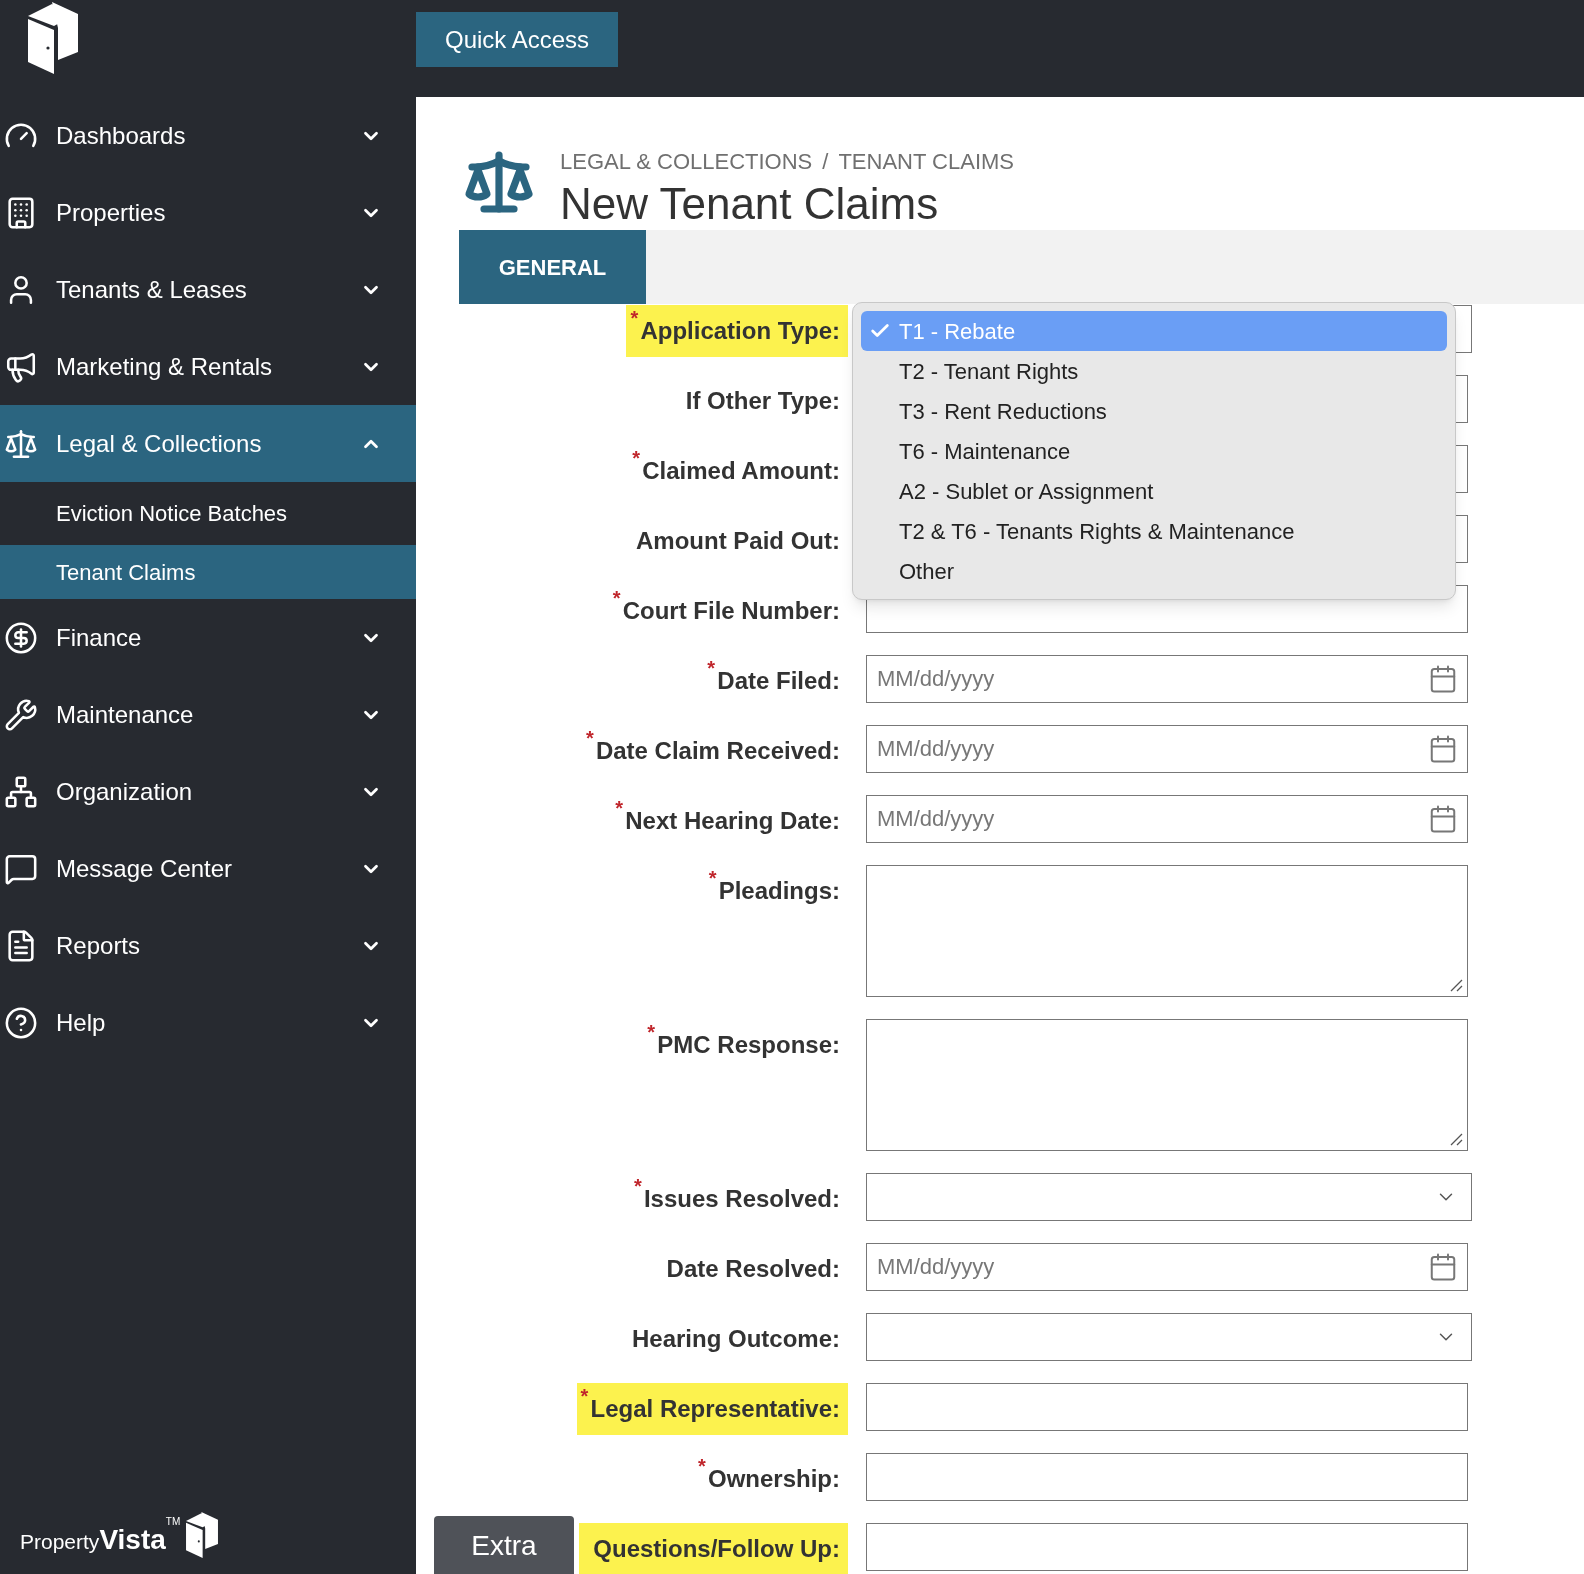  Describe the element at coordinates (208, 1022) in the screenshot. I see `nav-item: Help` at that location.